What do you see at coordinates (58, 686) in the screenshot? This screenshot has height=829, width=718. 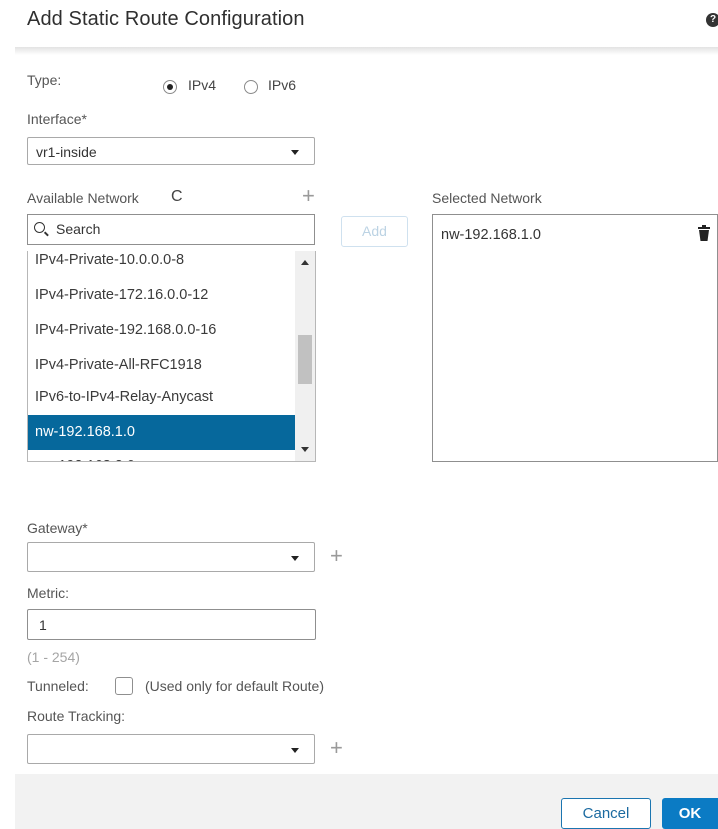 I see `tunneled-label: Tunneled:` at bounding box center [58, 686].